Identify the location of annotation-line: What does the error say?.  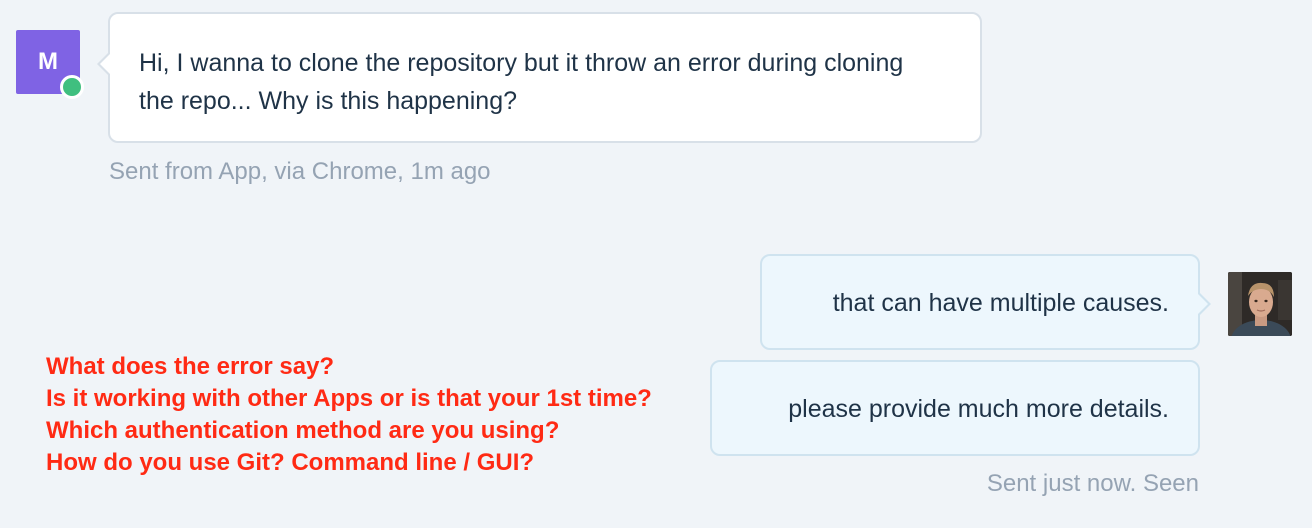
(190, 366).